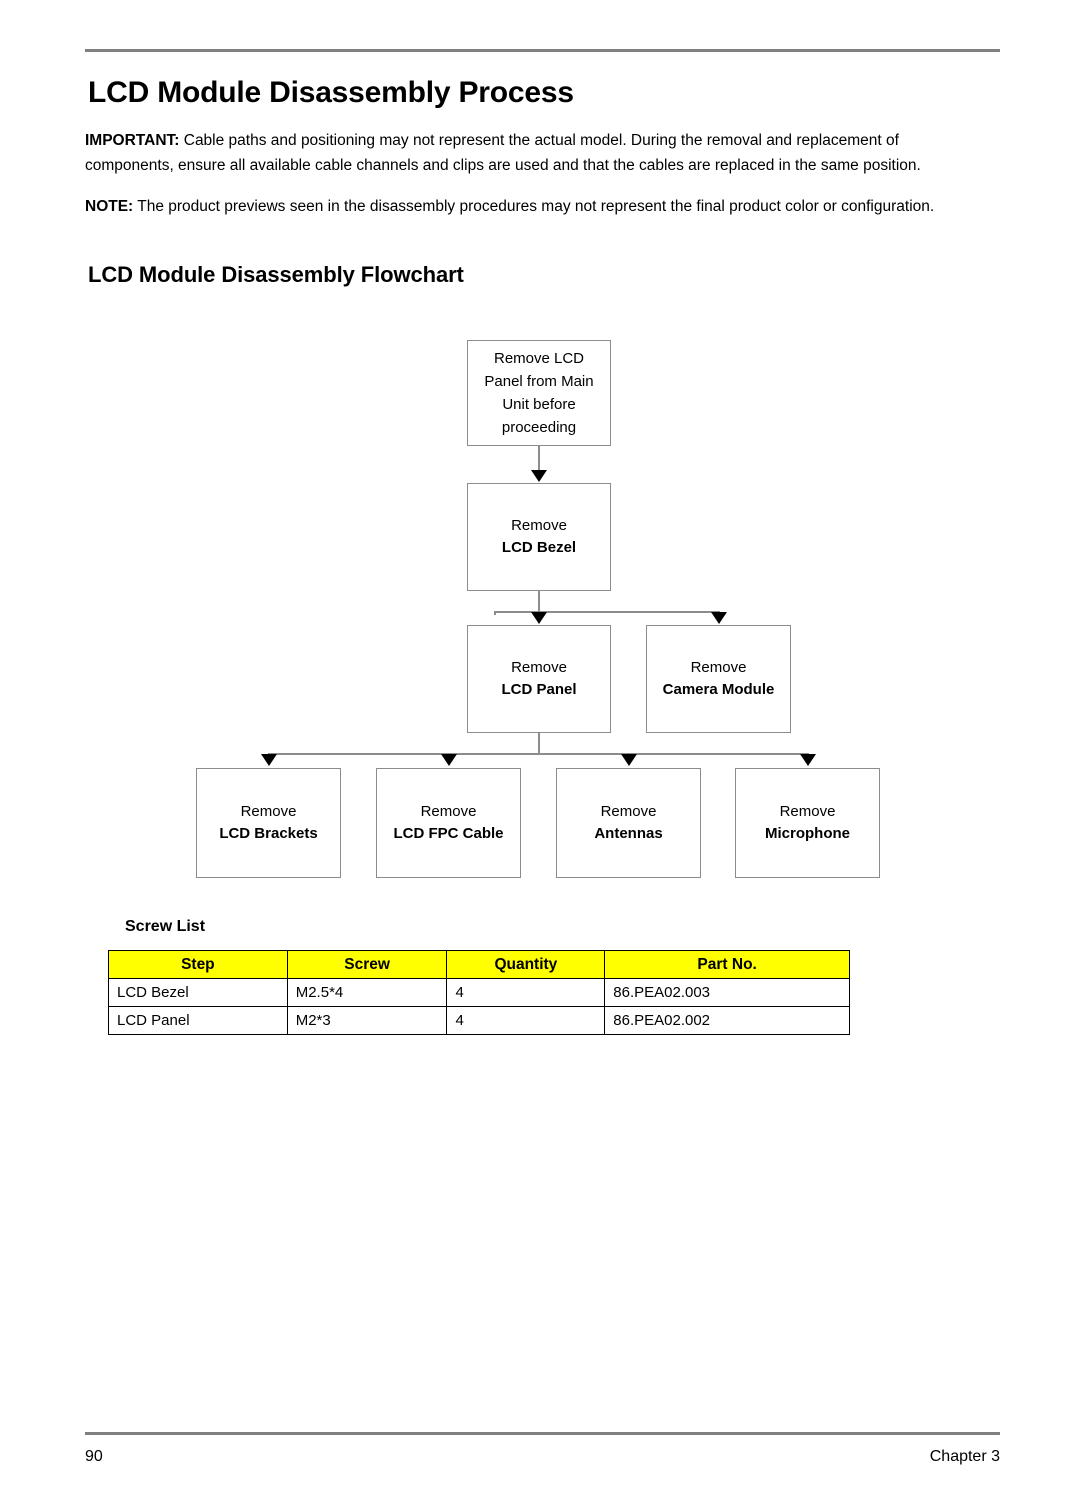 The image size is (1080, 1512). What do you see at coordinates (628, 811) in the screenshot?
I see `flow-antennas-action: Remove` at bounding box center [628, 811].